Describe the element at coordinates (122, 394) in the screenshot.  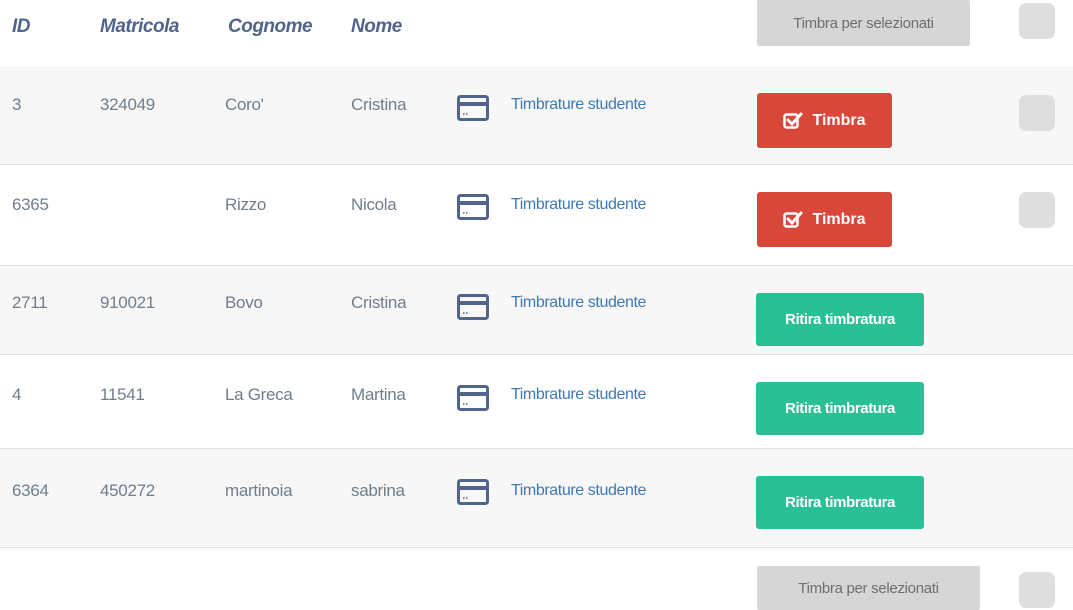
I see `cell-matricola: 11541` at that location.